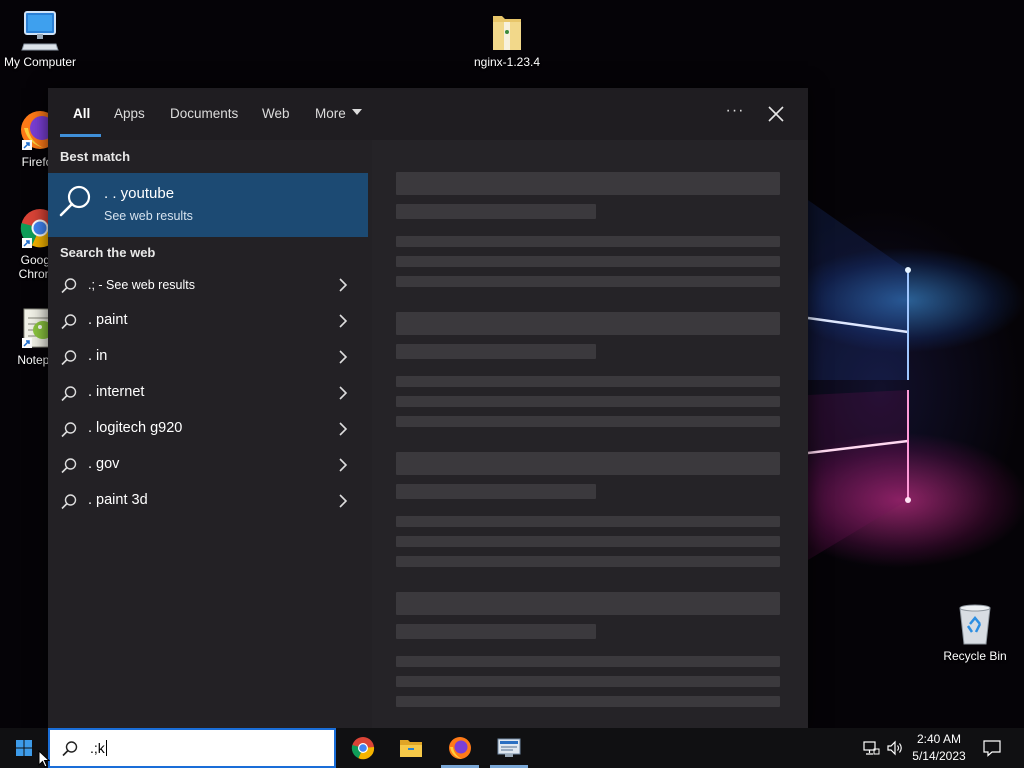 The image size is (1024, 768). I want to click on network-icon, so click(871, 748).